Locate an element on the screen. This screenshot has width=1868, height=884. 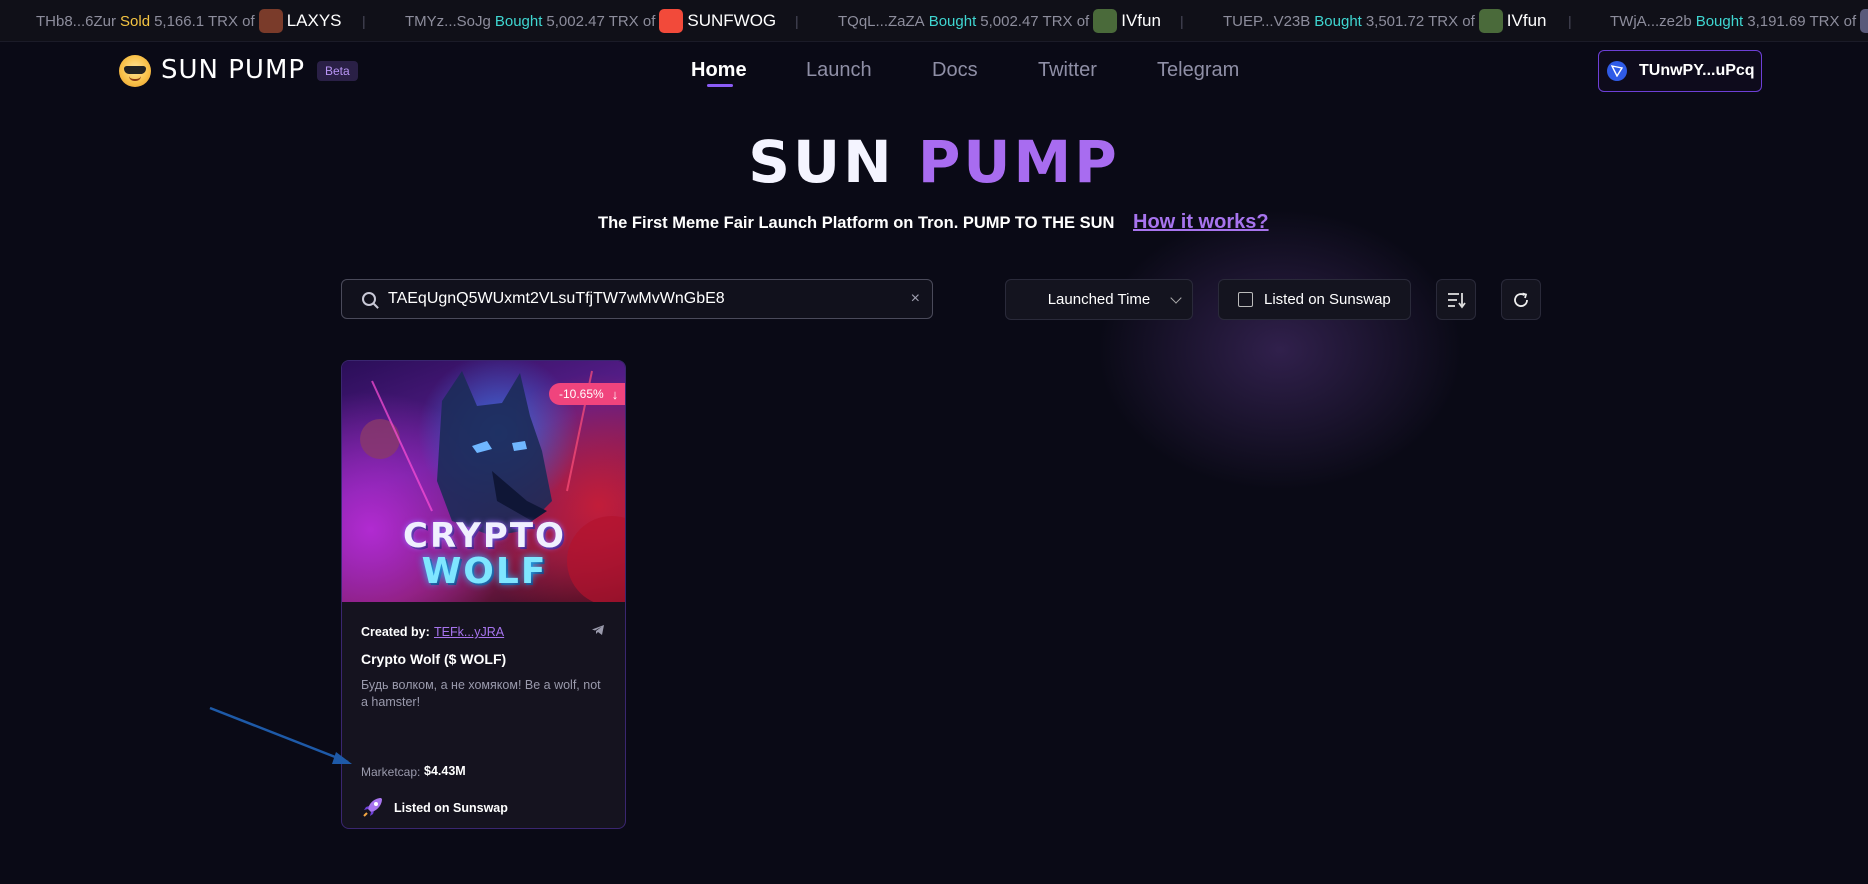
ticker-address: TUEP...V23B is located at coordinates (1267, 21).